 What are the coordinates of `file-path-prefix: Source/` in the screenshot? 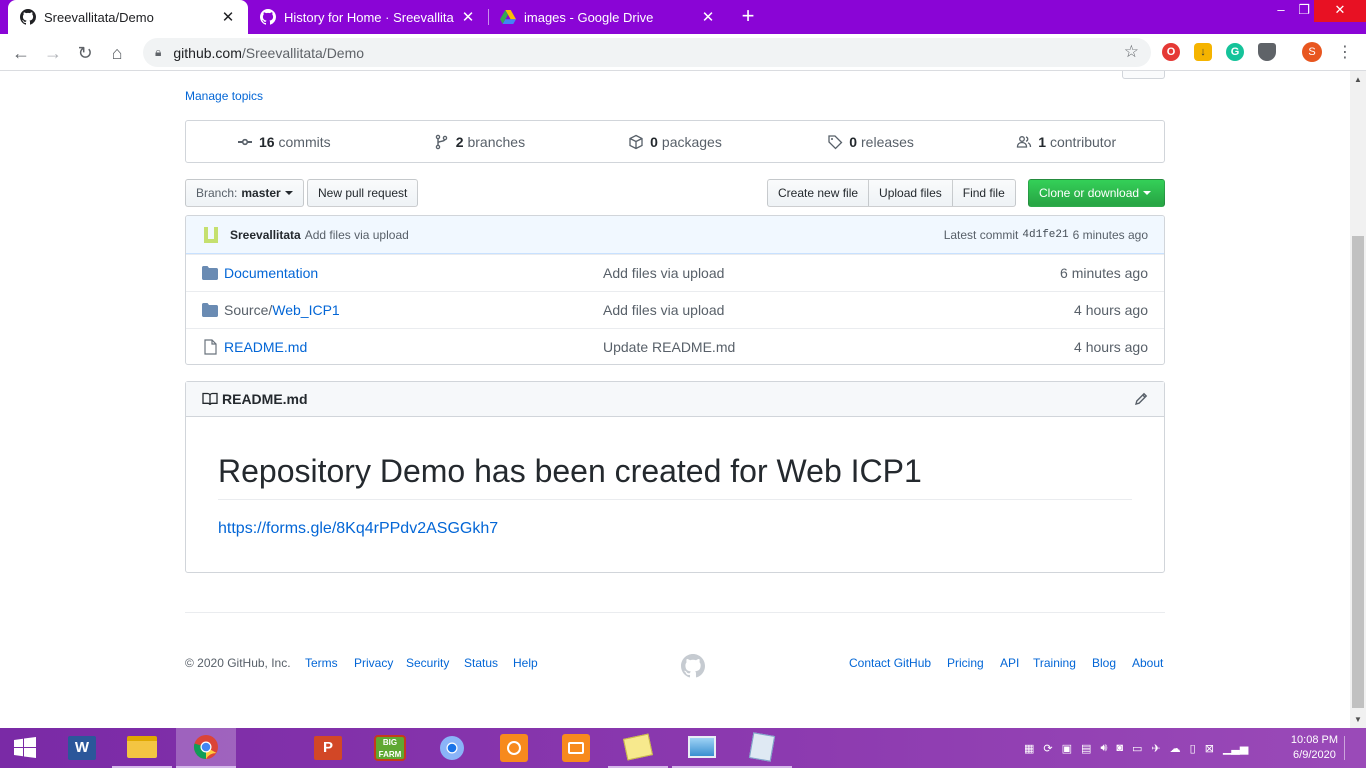 It's located at (248, 310).